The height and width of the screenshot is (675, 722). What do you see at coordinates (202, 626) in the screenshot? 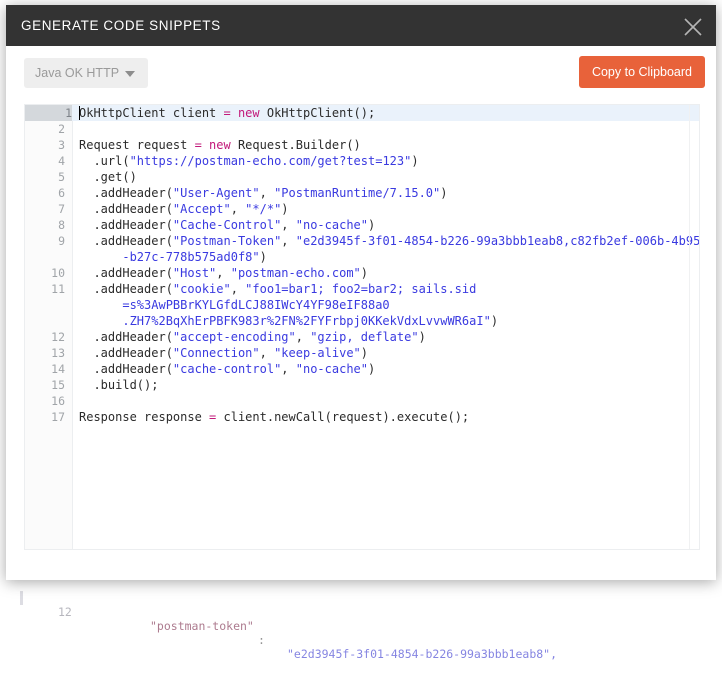
I see `background-code-key: "postman-token"` at bounding box center [202, 626].